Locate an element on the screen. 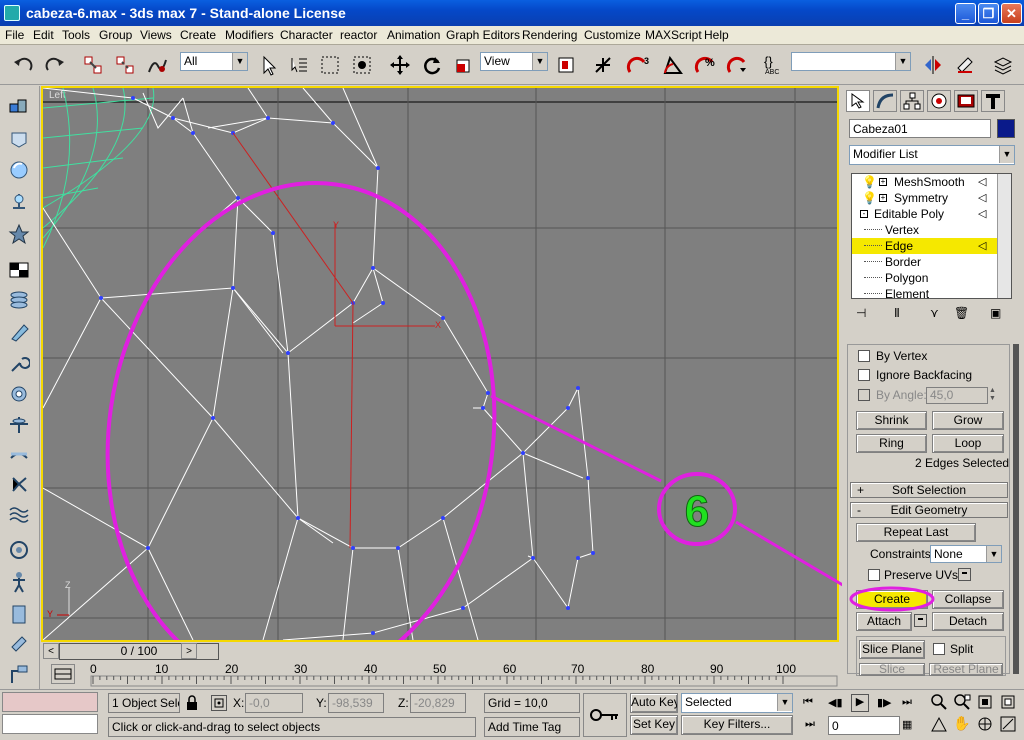 The image size is (1024, 740). menu-tools: Tools is located at coordinates (76, 35).